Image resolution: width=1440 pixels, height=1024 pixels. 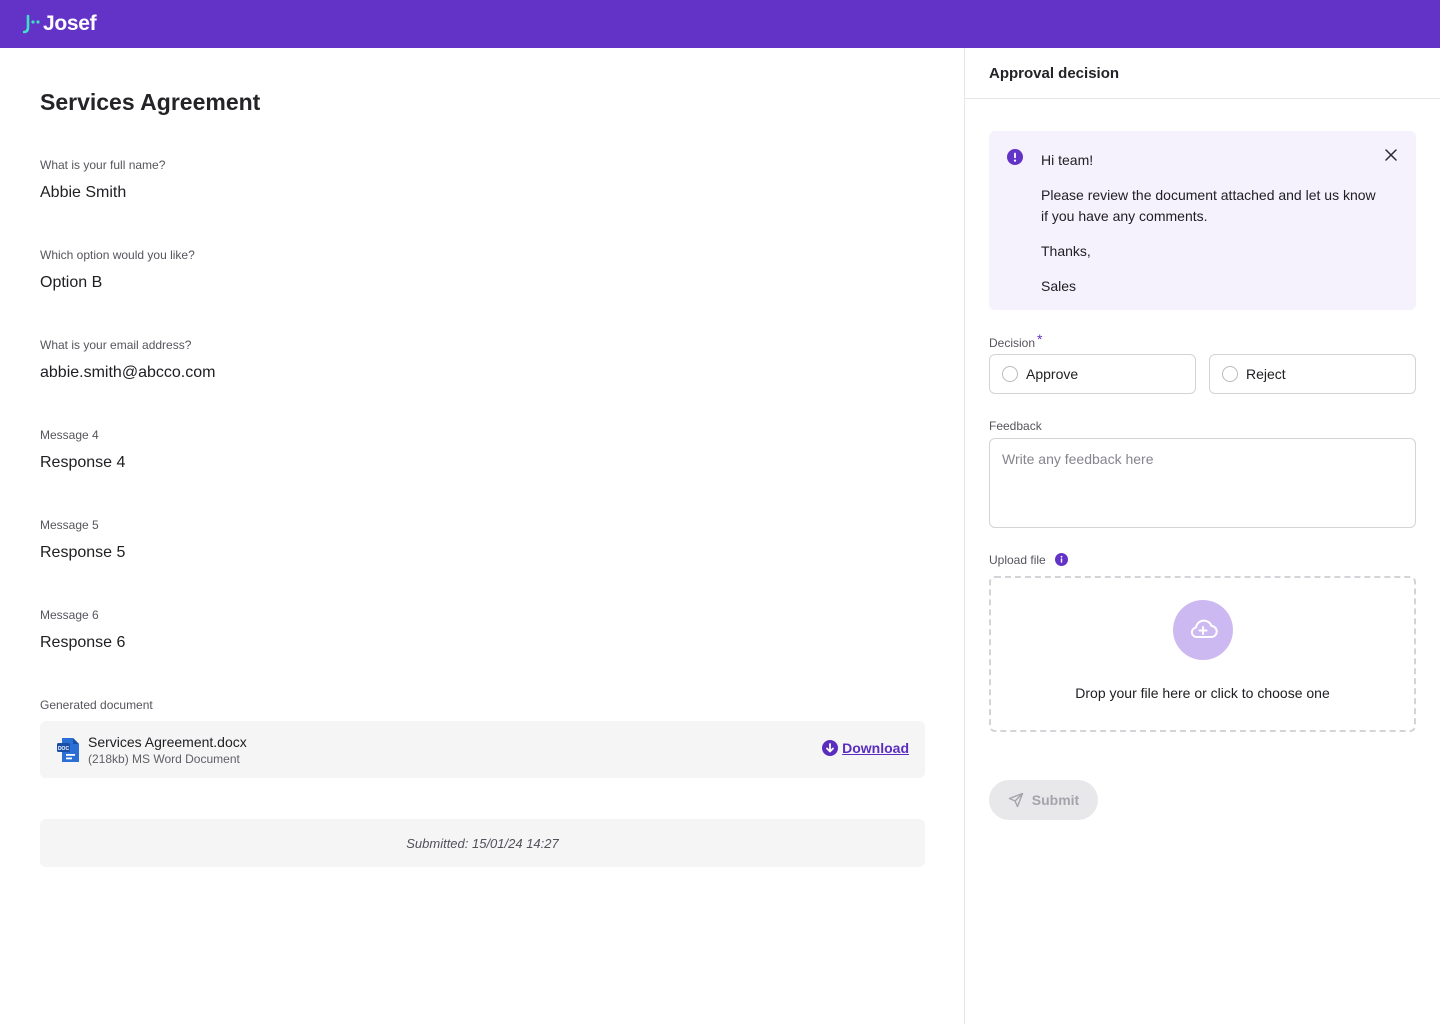 What do you see at coordinates (1015, 157) in the screenshot?
I see `alert-icon` at bounding box center [1015, 157].